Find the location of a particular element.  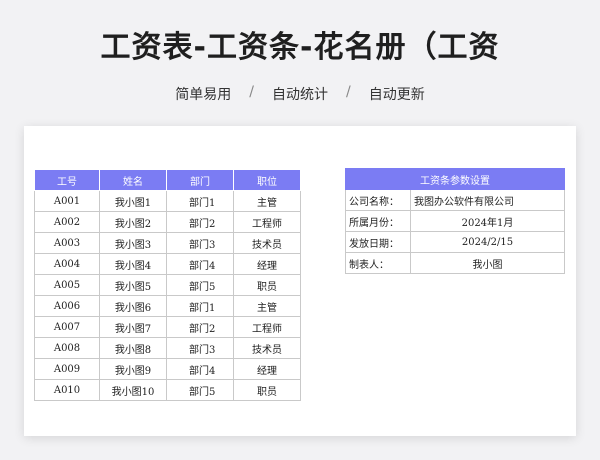

table-cell: A007 is located at coordinates (67, 327).